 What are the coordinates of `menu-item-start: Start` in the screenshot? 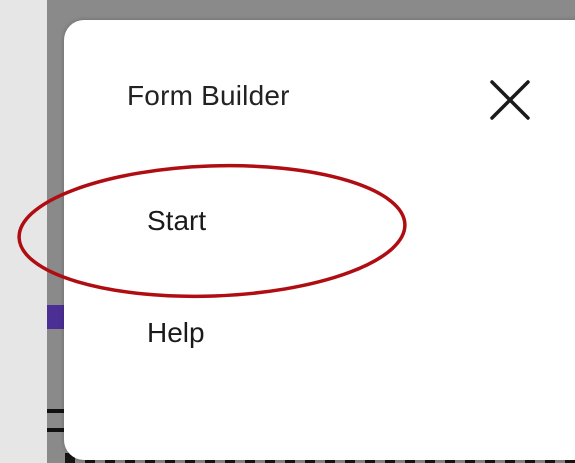 It's located at (176, 221).